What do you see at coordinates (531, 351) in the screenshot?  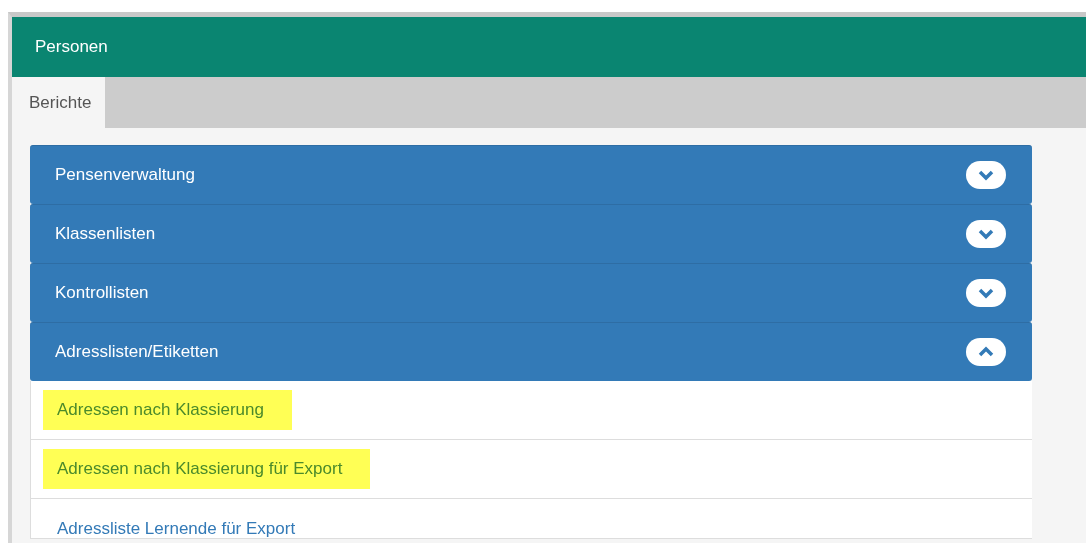 I see `accordion-header: Adresslisten/Etiketten` at bounding box center [531, 351].